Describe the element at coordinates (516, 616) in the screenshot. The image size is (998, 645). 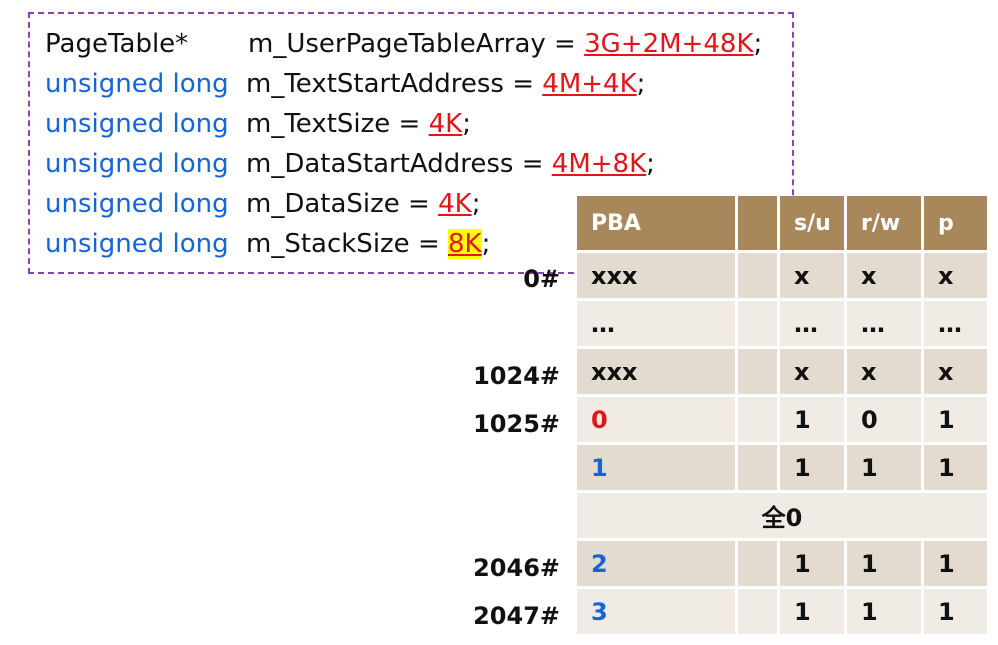
I see `row-label-2047: 2047#` at that location.